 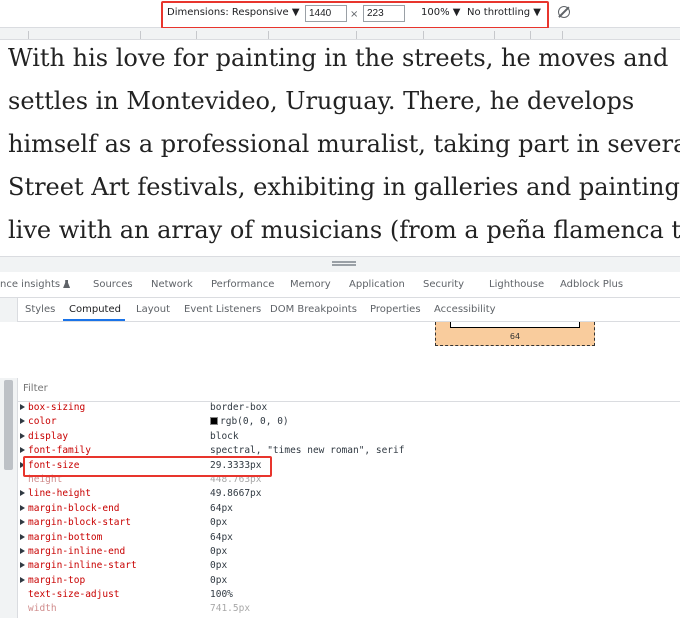 I want to click on property-value-text: 49.8667px, so click(x=236, y=494).